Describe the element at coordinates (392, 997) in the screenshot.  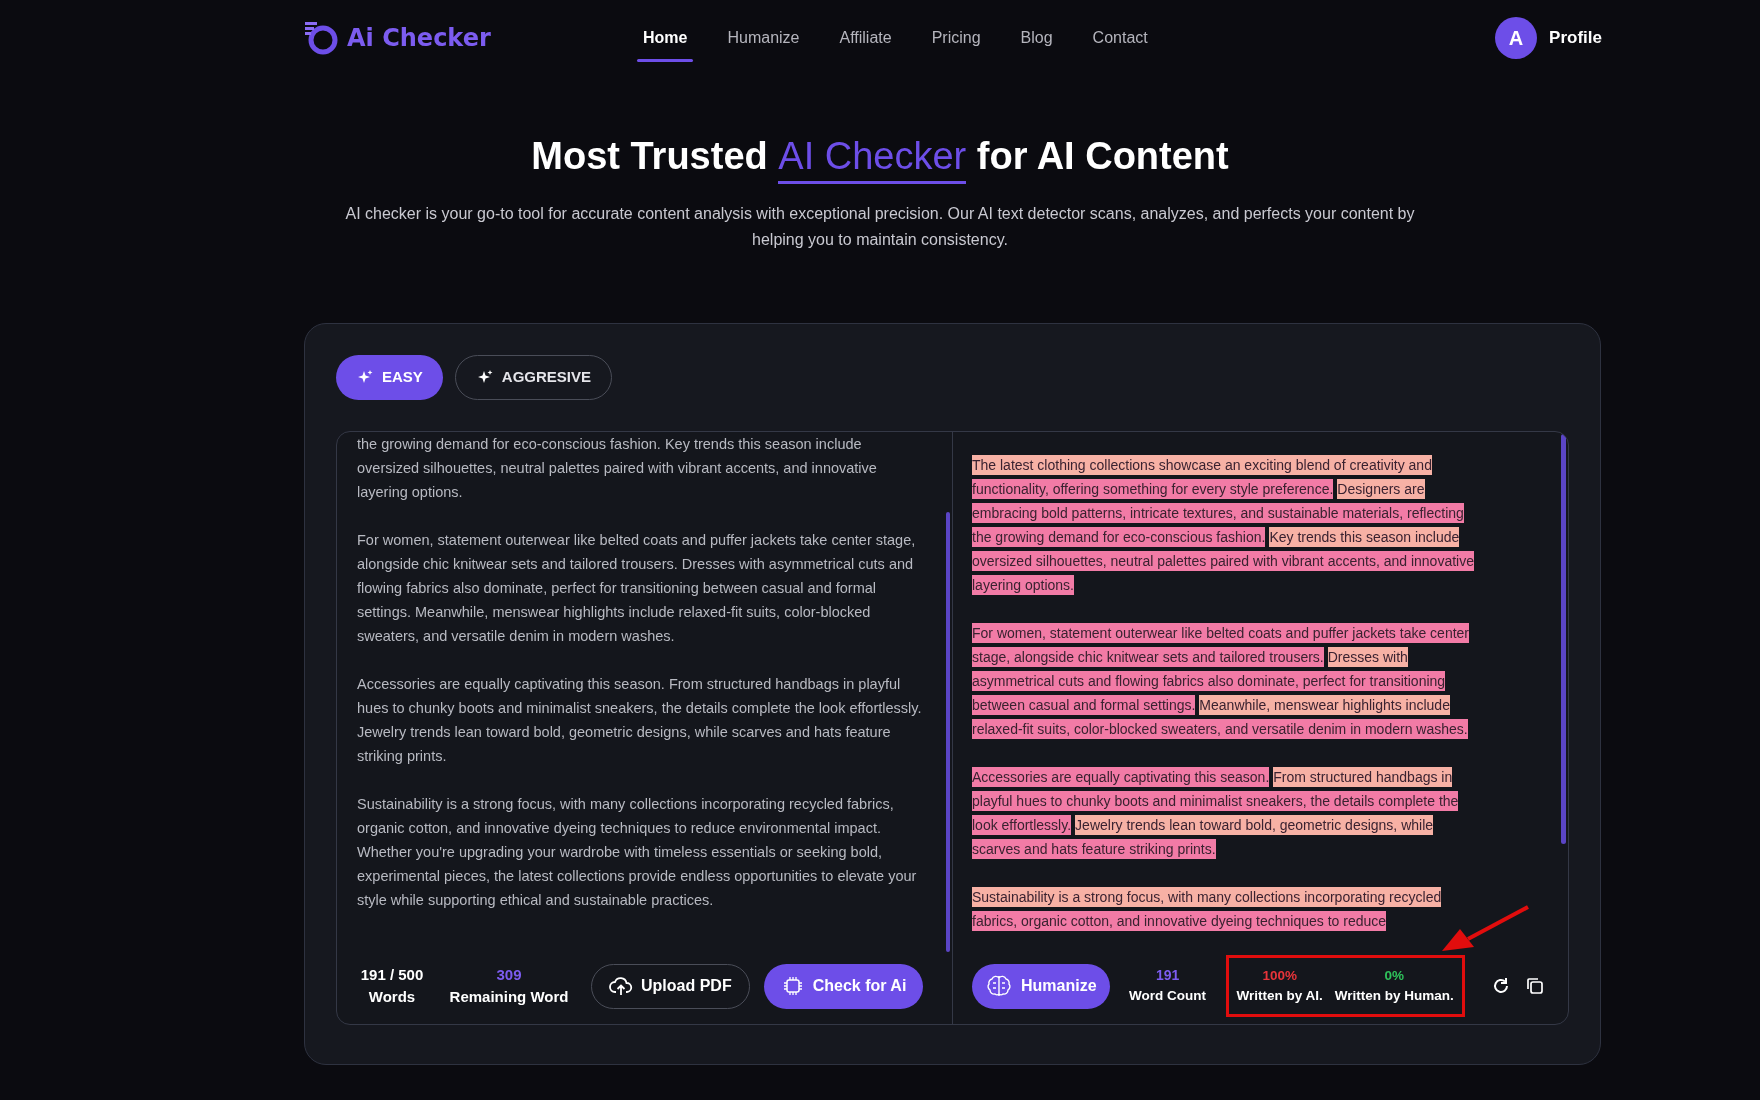
I see `word-count-label: Words` at that location.